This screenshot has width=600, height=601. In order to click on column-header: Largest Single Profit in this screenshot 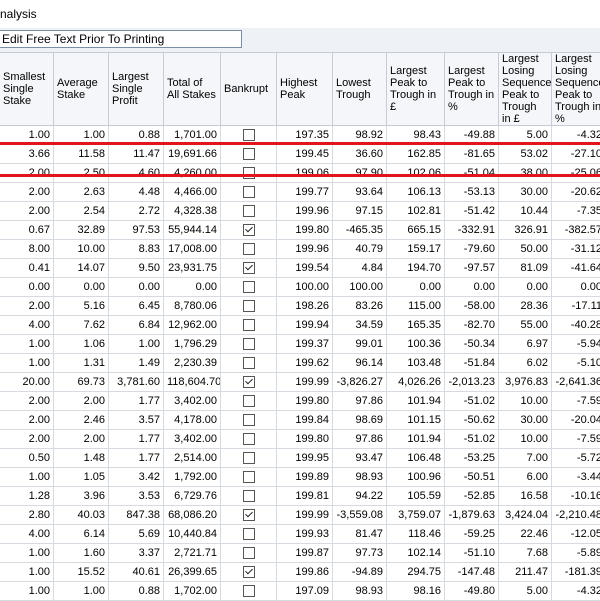, I will do `click(136, 89)`.